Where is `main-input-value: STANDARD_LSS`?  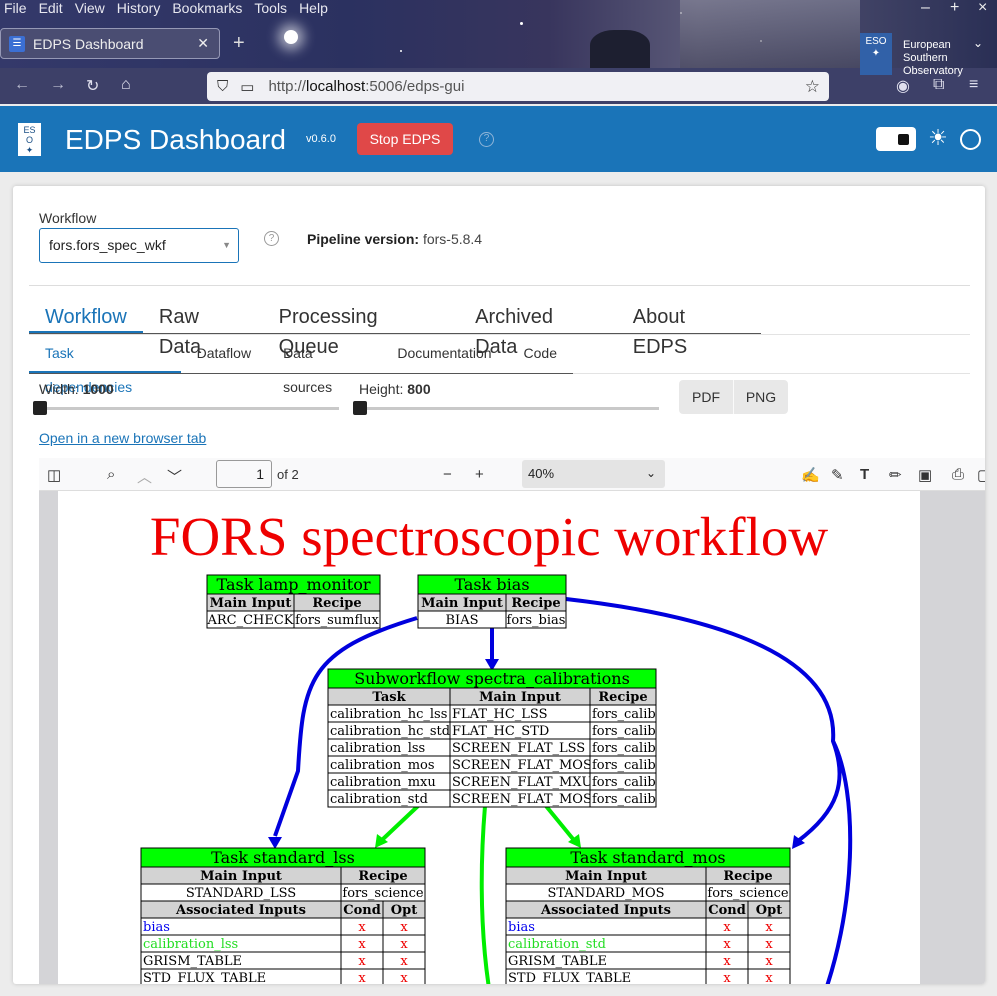
main-input-value: STANDARD_LSS is located at coordinates (241, 893).